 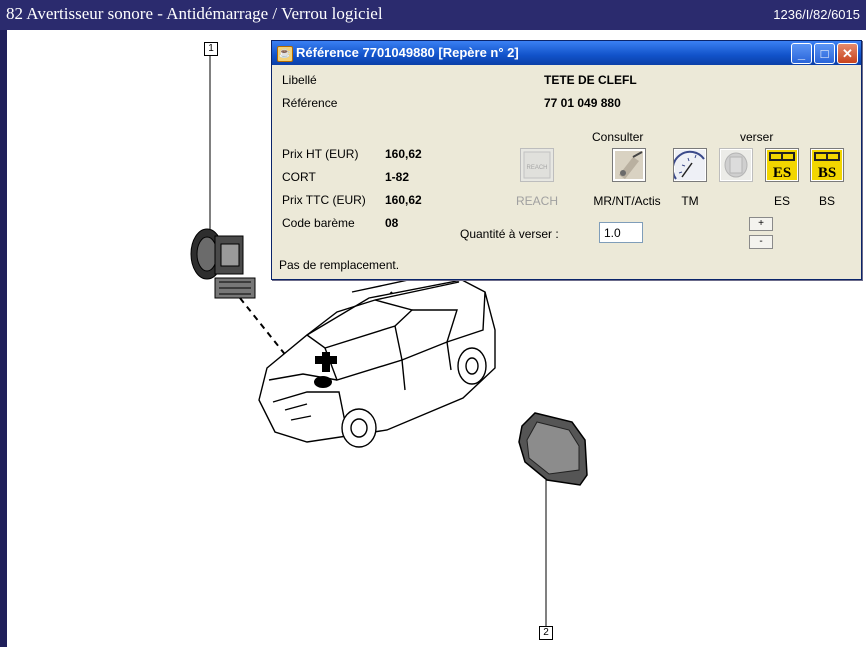 I want to click on bs-caption: BS, so click(x=826, y=201).